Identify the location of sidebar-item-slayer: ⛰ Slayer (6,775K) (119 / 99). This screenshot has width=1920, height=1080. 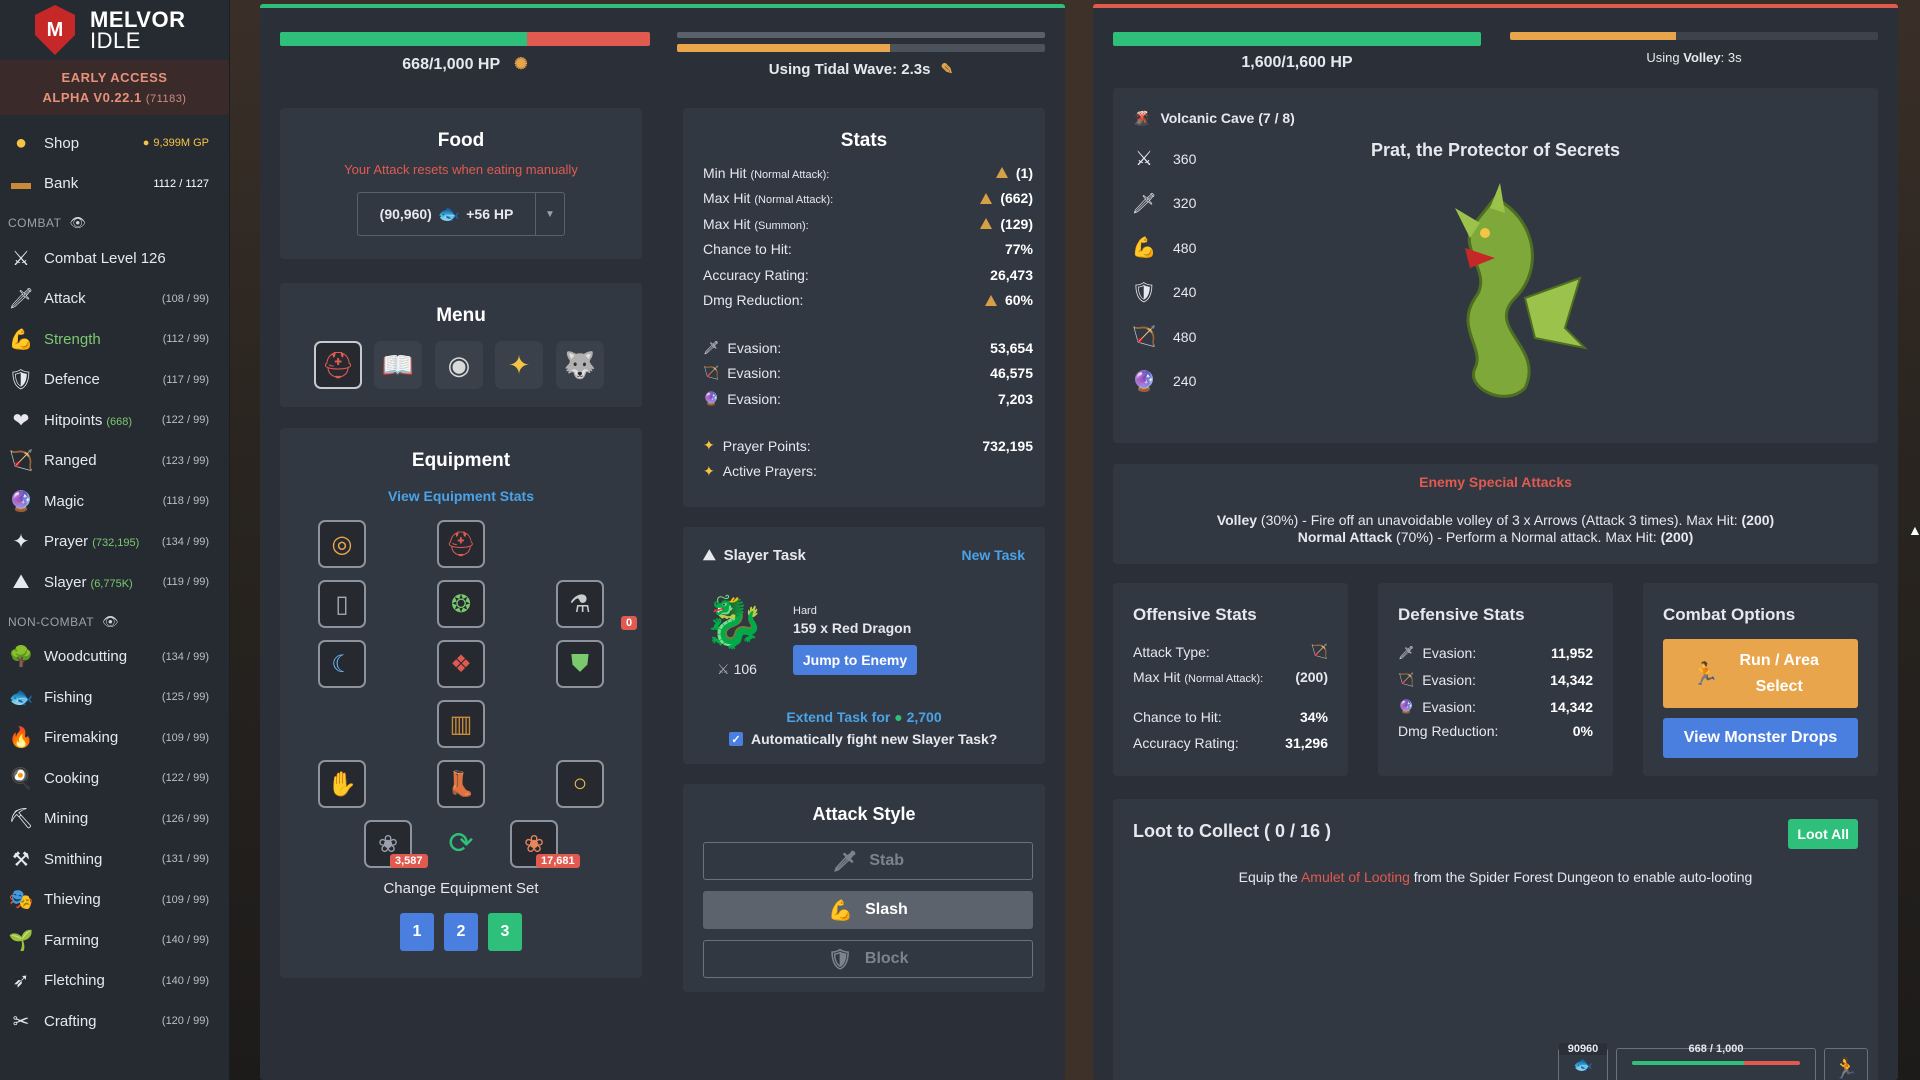
(114, 582).